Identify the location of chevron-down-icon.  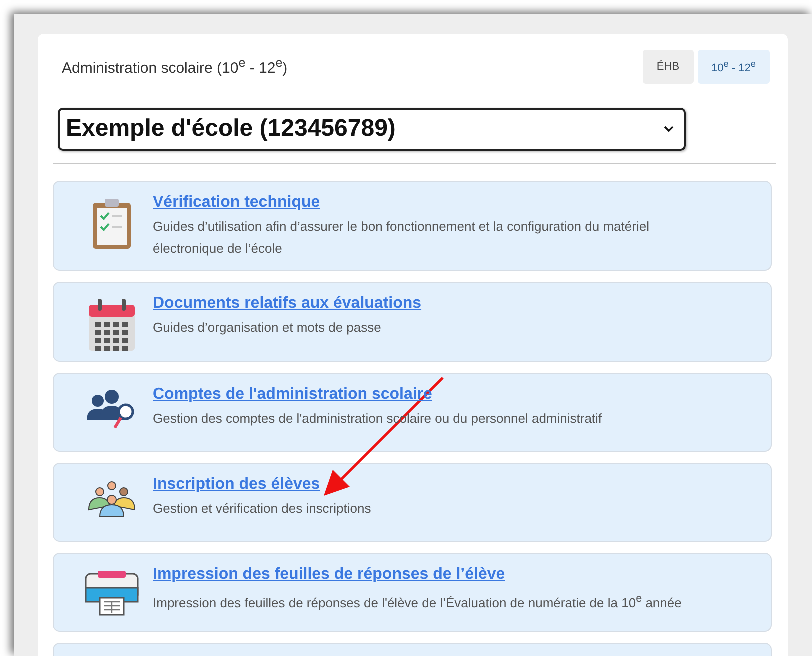
(669, 129).